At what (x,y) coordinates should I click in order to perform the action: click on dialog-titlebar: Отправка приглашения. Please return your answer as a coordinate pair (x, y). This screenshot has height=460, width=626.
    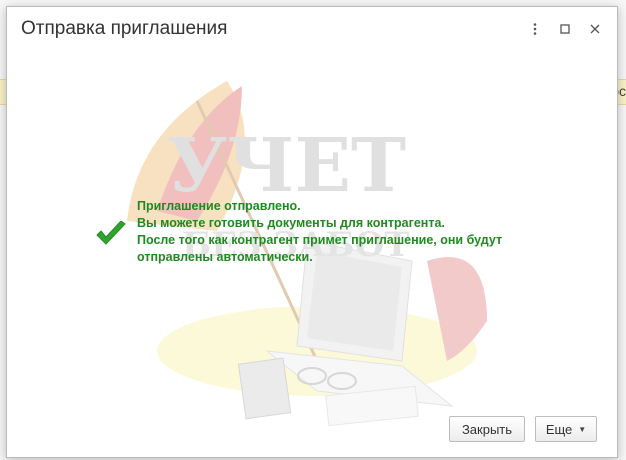
    Looking at the image, I should click on (312, 28).